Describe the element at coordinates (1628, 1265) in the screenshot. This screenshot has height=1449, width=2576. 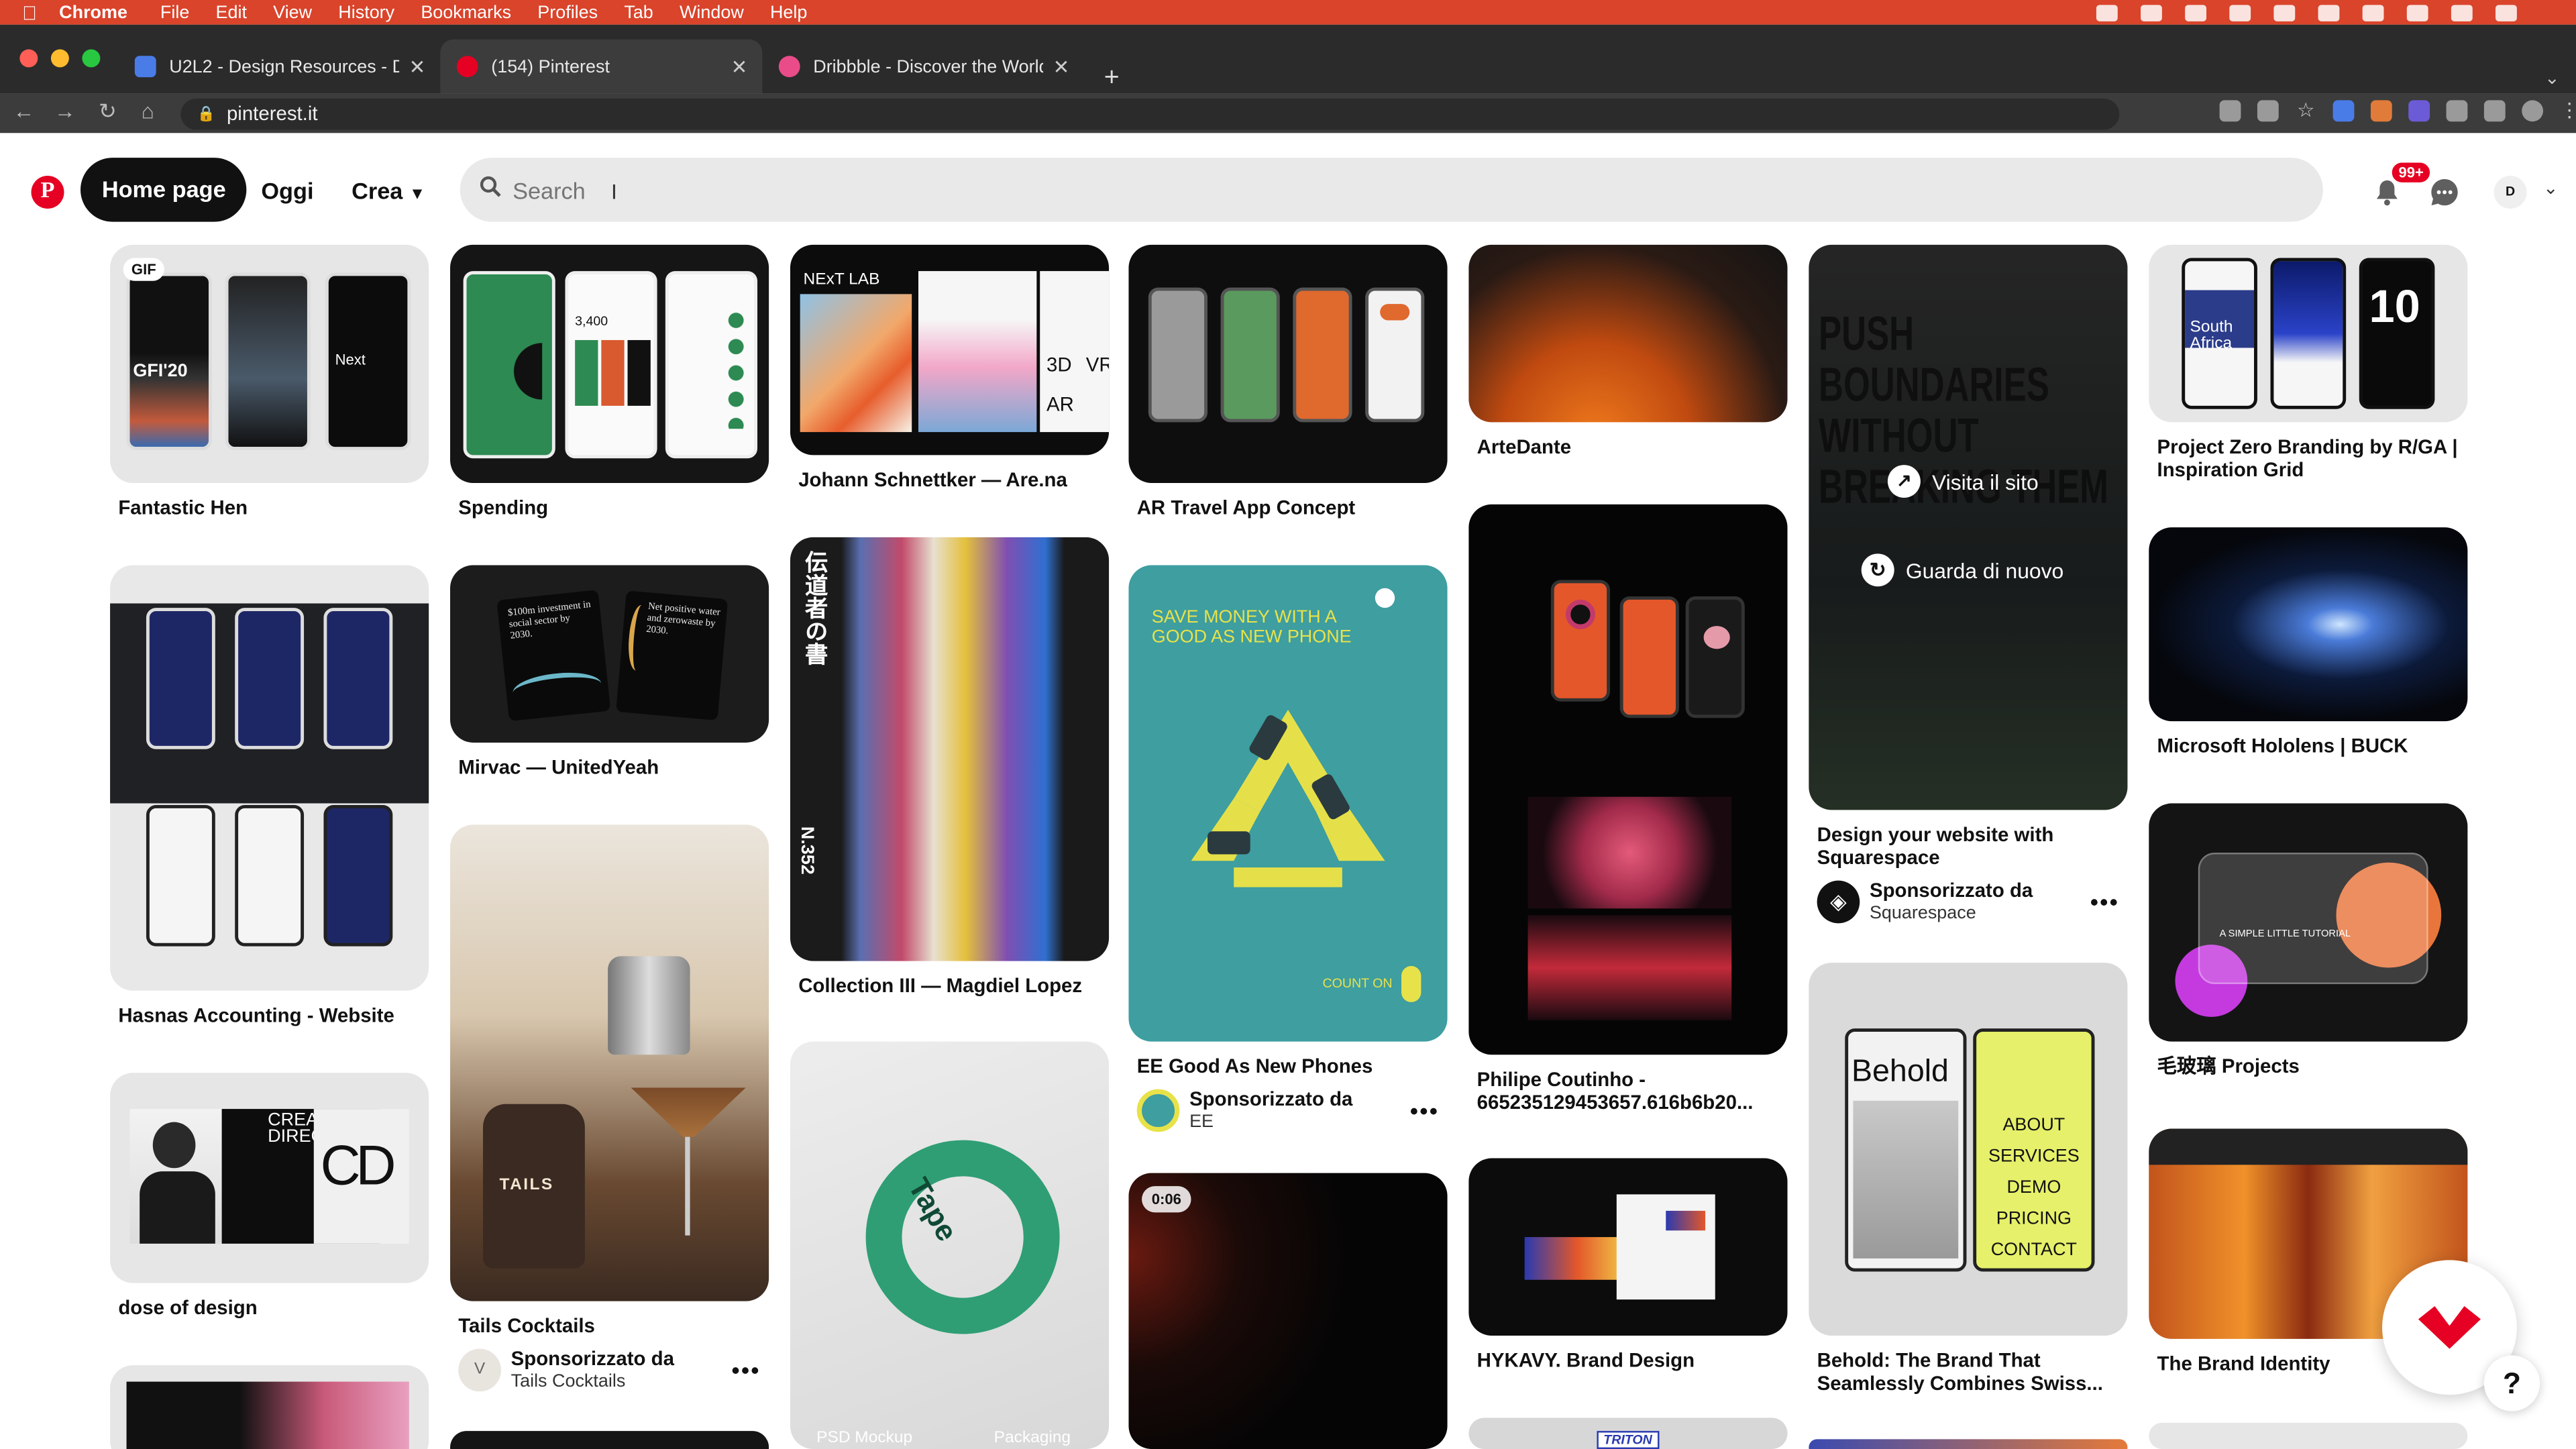
I see `pin-hykavy: HYKAVY. Brand Design` at that location.